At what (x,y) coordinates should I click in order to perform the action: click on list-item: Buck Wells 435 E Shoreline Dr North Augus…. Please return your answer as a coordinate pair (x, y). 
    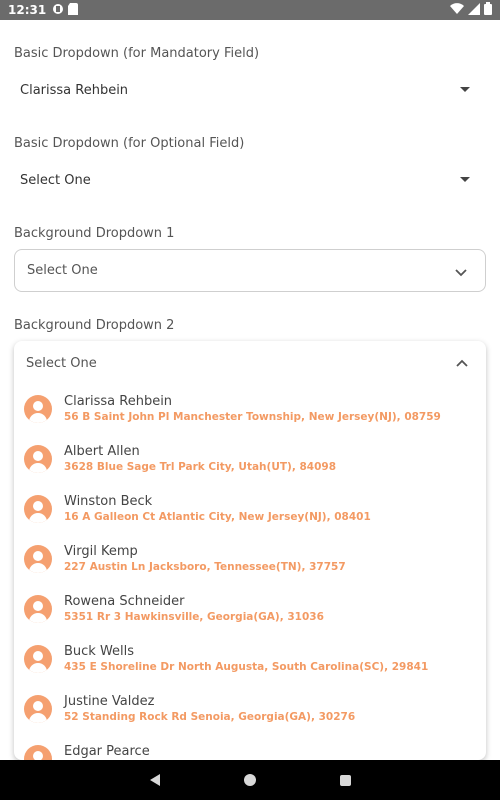
    Looking at the image, I should click on (250, 660).